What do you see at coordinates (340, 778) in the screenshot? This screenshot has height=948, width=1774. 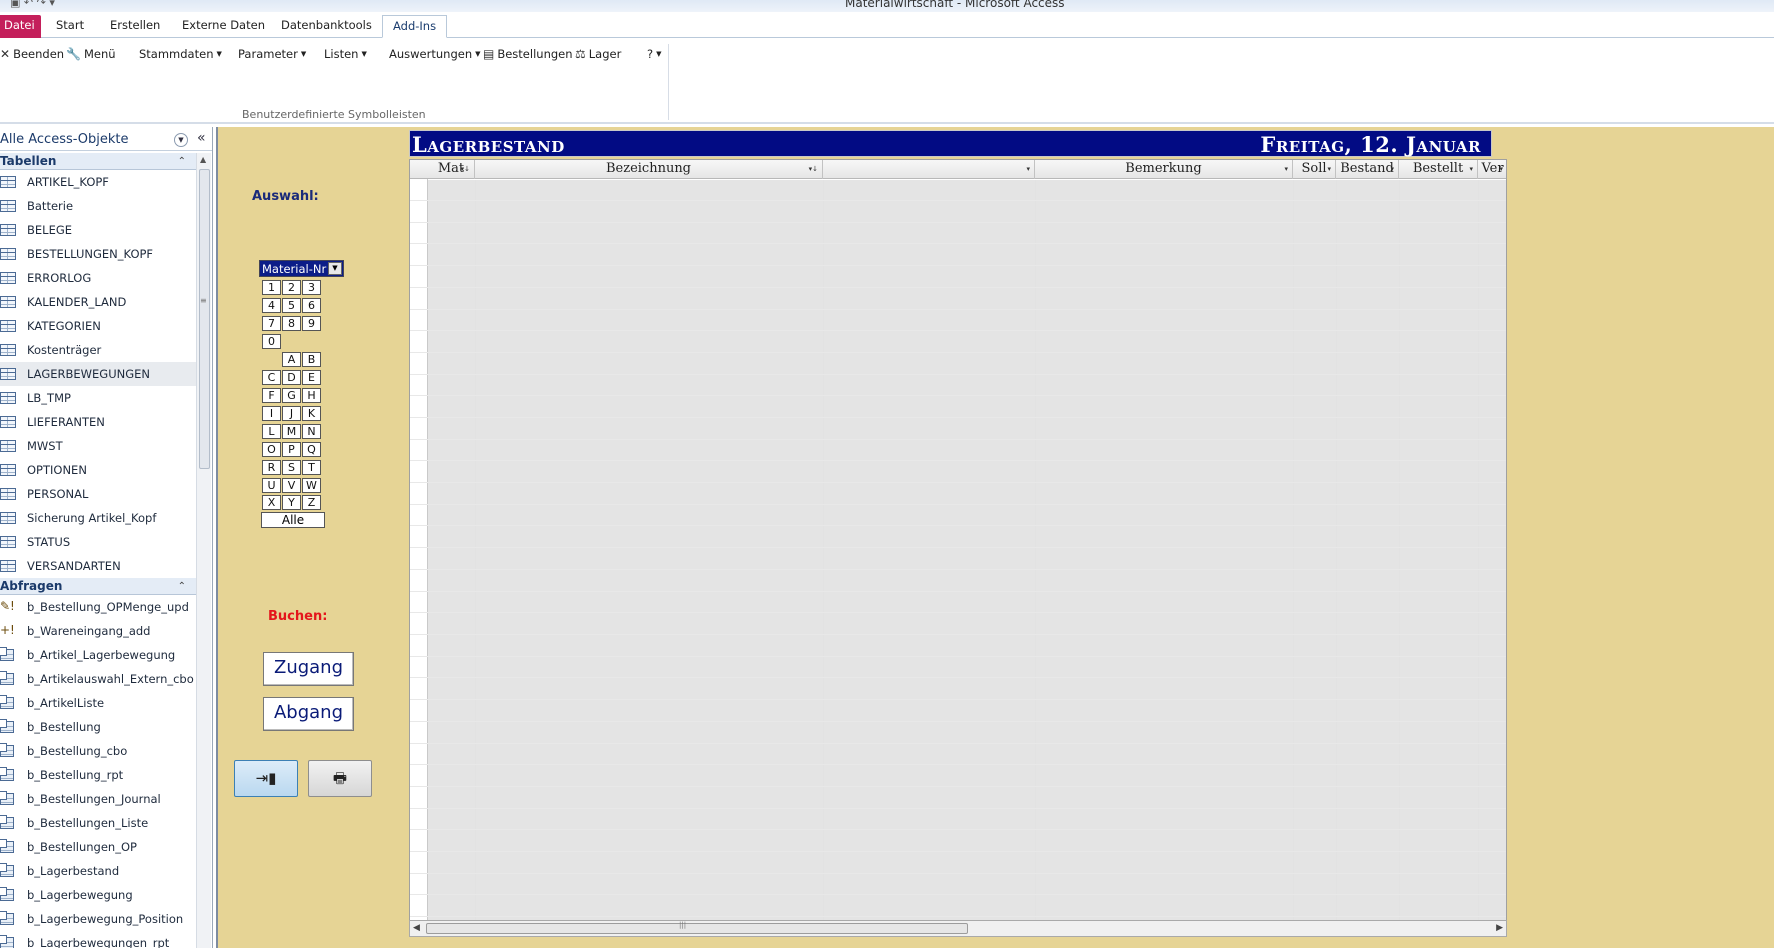 I see `print-button: 🖶` at bounding box center [340, 778].